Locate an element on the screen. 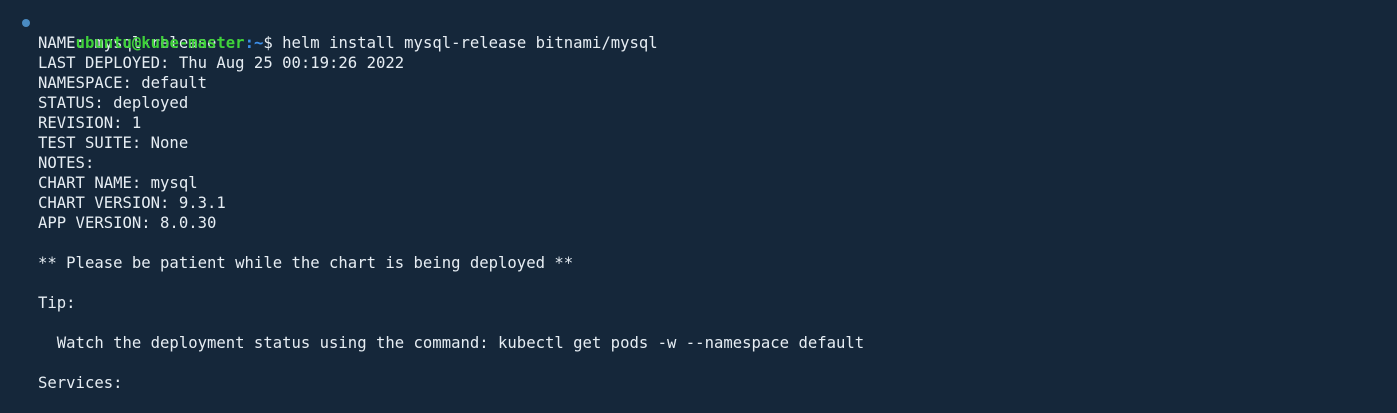  prompt-user-host: ubuntu@kube-master is located at coordinates (160, 43).